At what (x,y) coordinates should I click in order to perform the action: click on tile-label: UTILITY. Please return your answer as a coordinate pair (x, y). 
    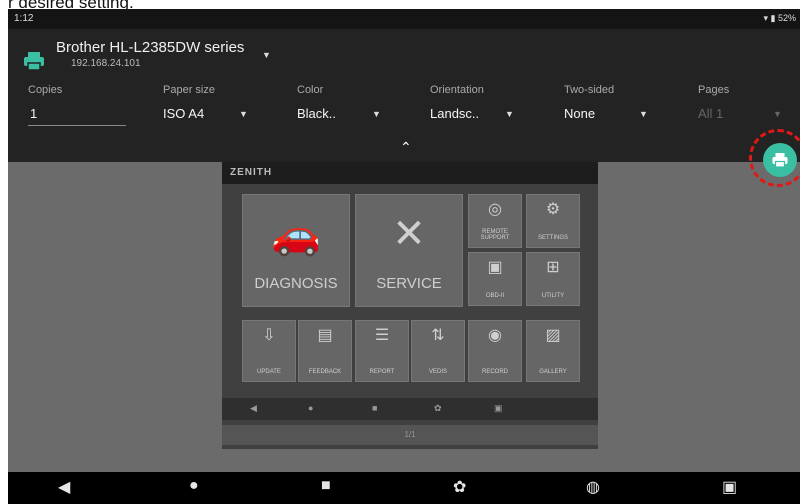
    Looking at the image, I should click on (553, 296).